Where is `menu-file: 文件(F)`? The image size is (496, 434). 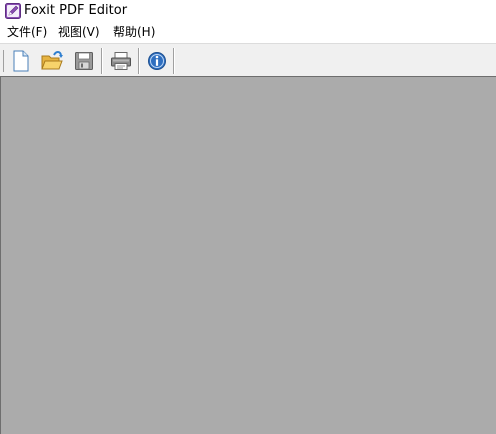
menu-file: 文件(F) is located at coordinates (27, 32).